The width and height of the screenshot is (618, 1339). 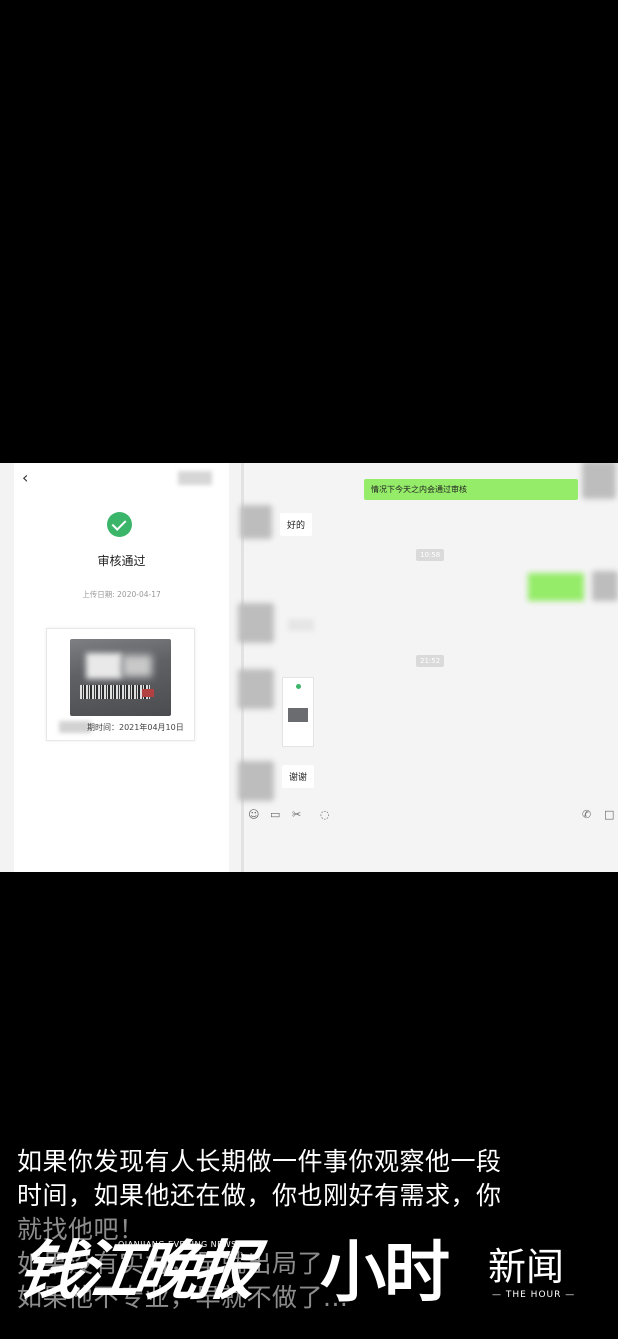 What do you see at coordinates (586, 815) in the screenshot?
I see `phone-icon: ✆` at bounding box center [586, 815].